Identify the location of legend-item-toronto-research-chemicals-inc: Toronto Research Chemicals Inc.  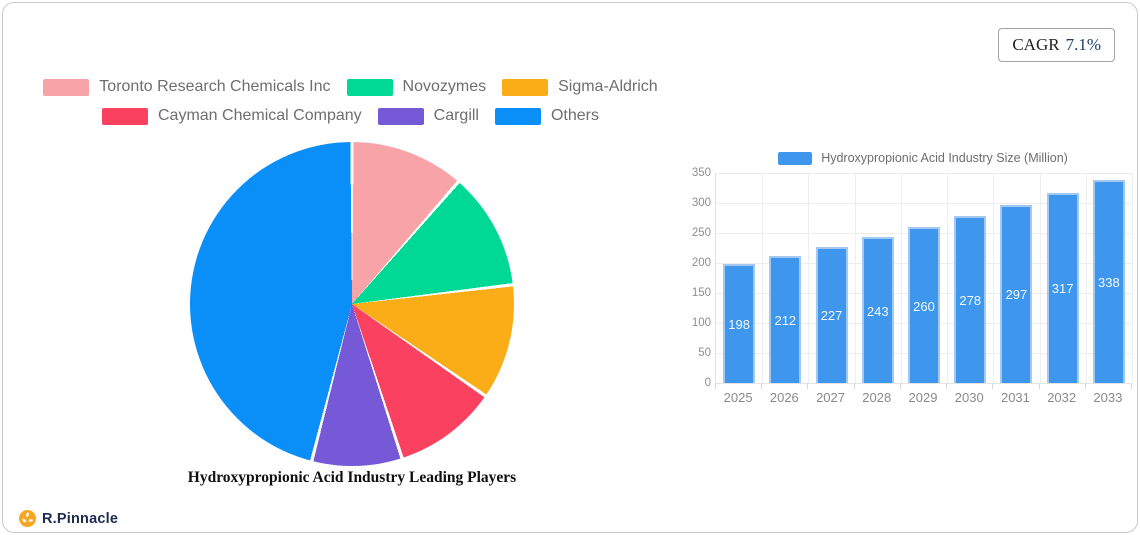
(187, 87).